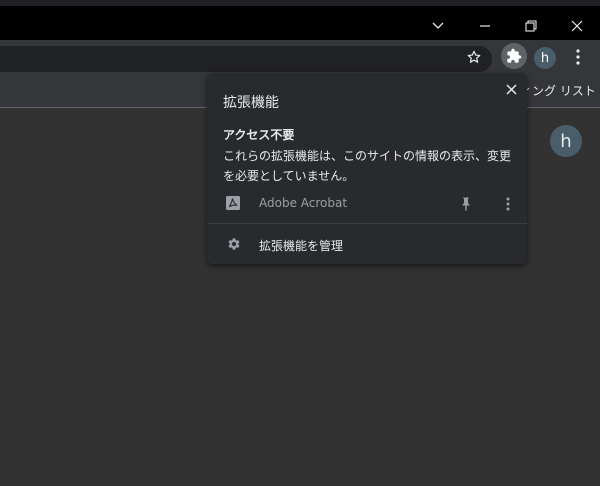  I want to click on restore-icon, so click(531, 26).